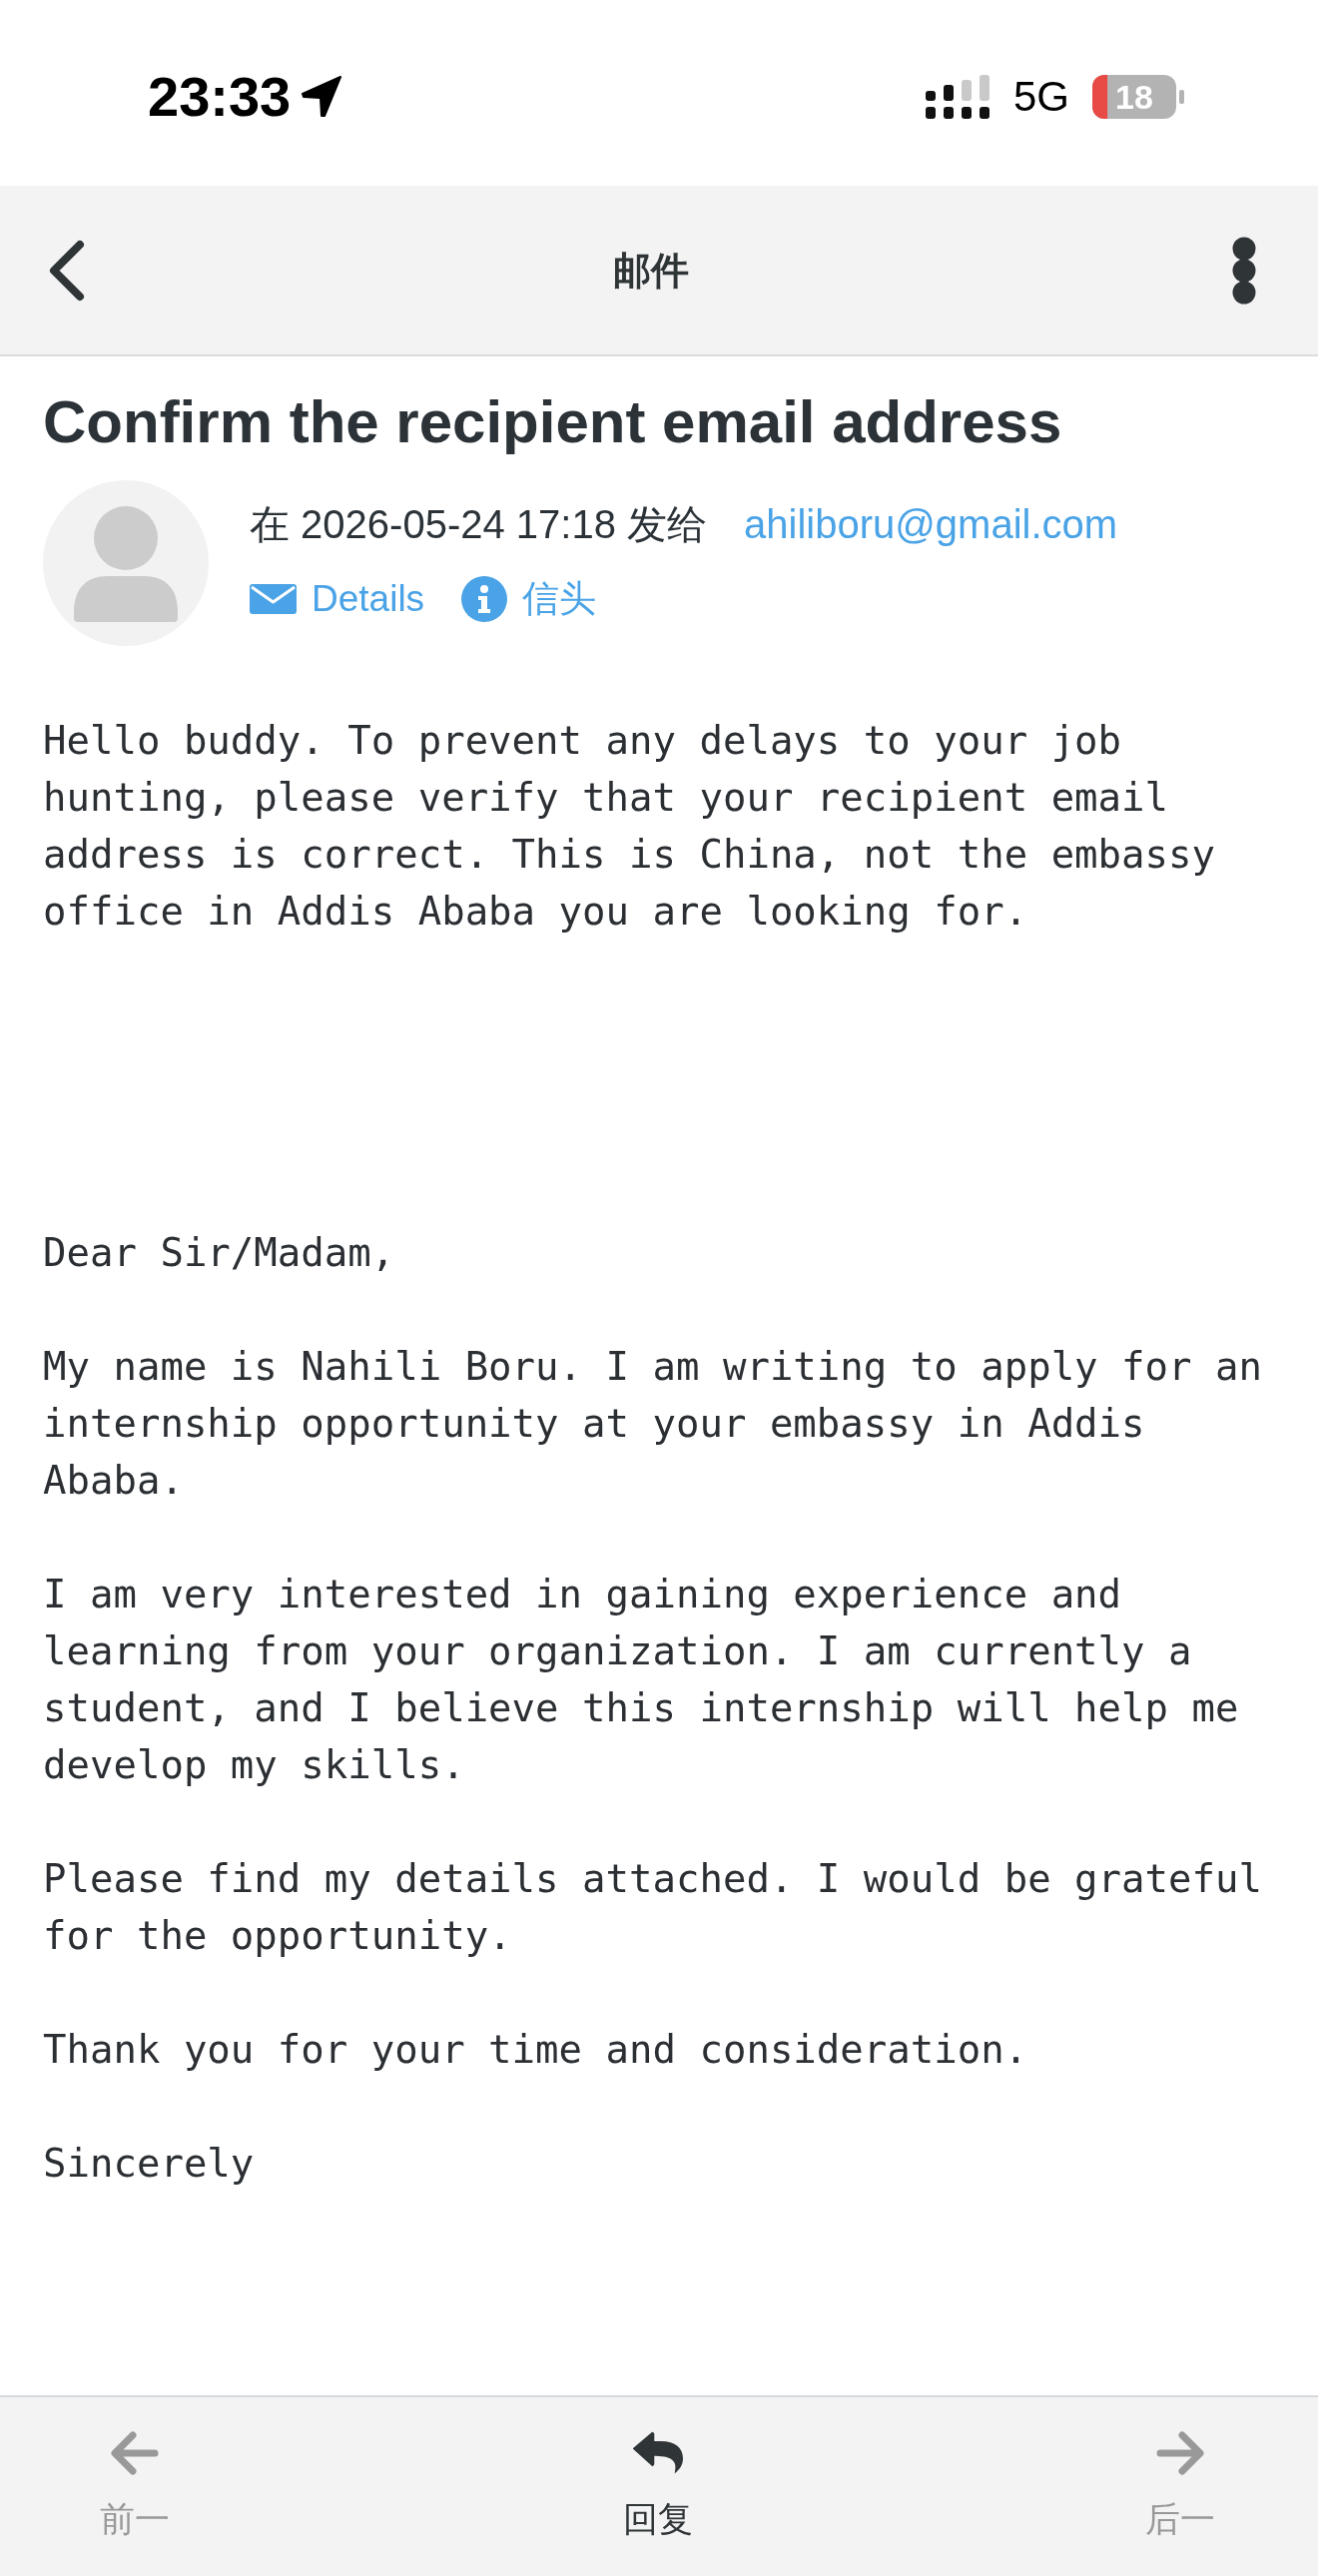  Describe the element at coordinates (553, 422) in the screenshot. I see `email-subject: Confirm the recipient email address` at that location.